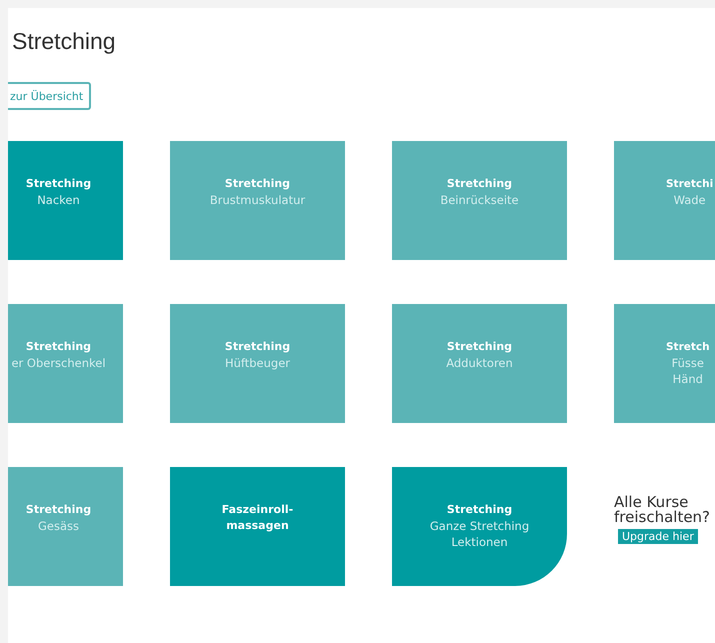 The width and height of the screenshot is (715, 643). Describe the element at coordinates (64, 41) in the screenshot. I see `page-title: Stretching` at that location.